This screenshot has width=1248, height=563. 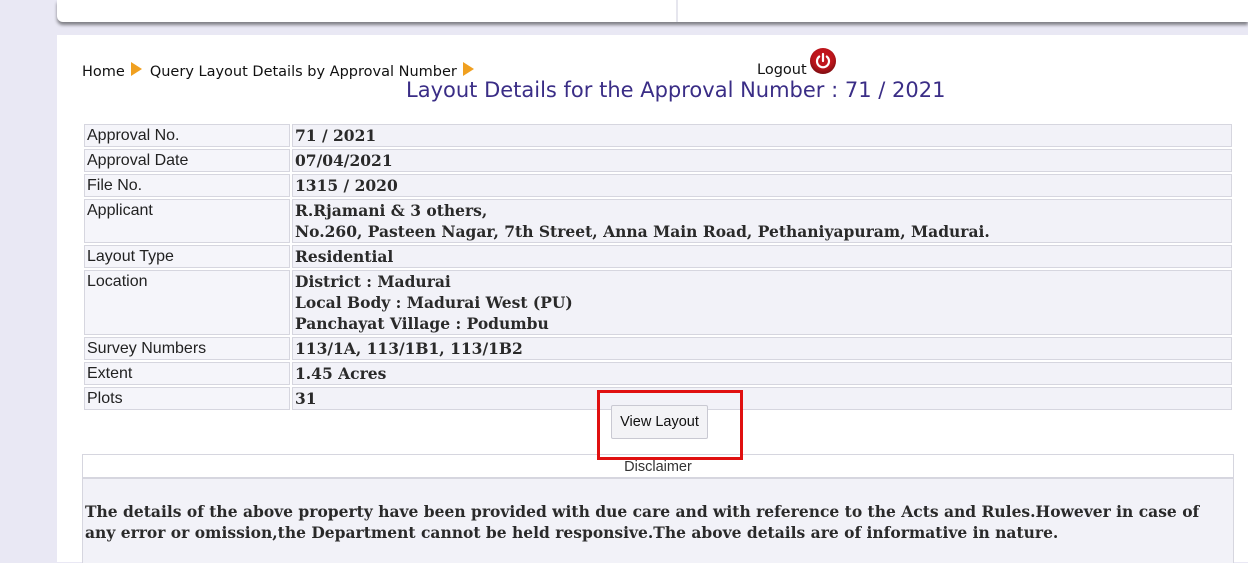 I want to click on disclaimer-heading: Disclaimer, so click(x=658, y=466).